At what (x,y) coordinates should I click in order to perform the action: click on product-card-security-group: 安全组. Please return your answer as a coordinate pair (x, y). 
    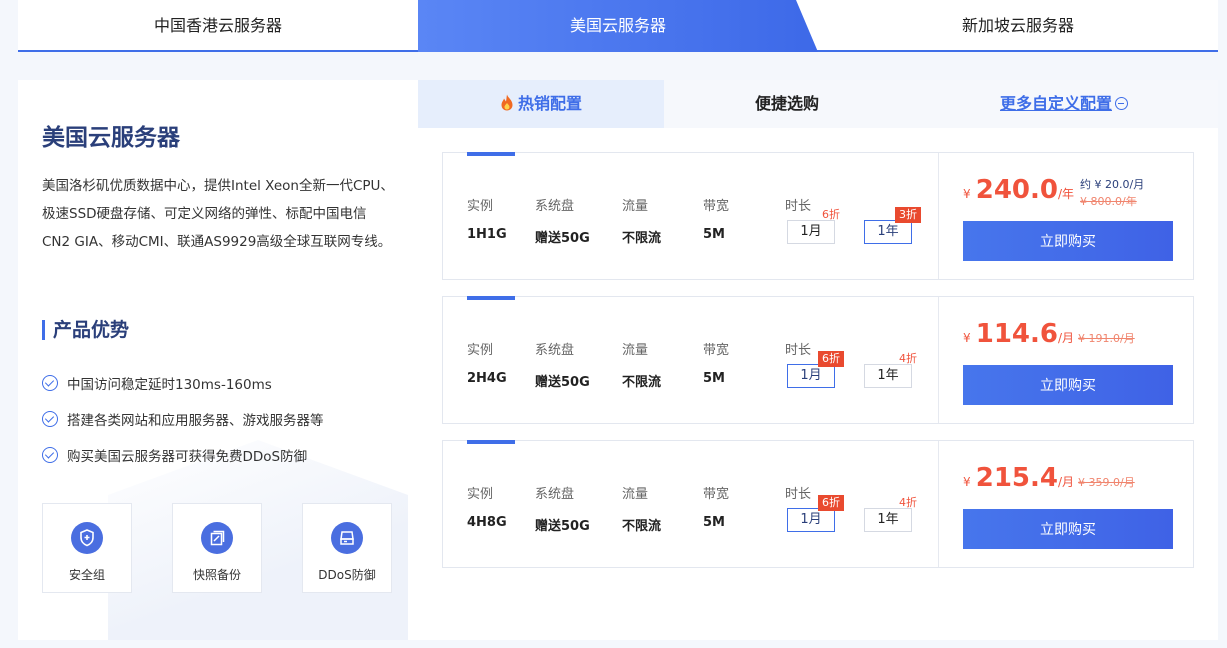
    Looking at the image, I should click on (87, 548).